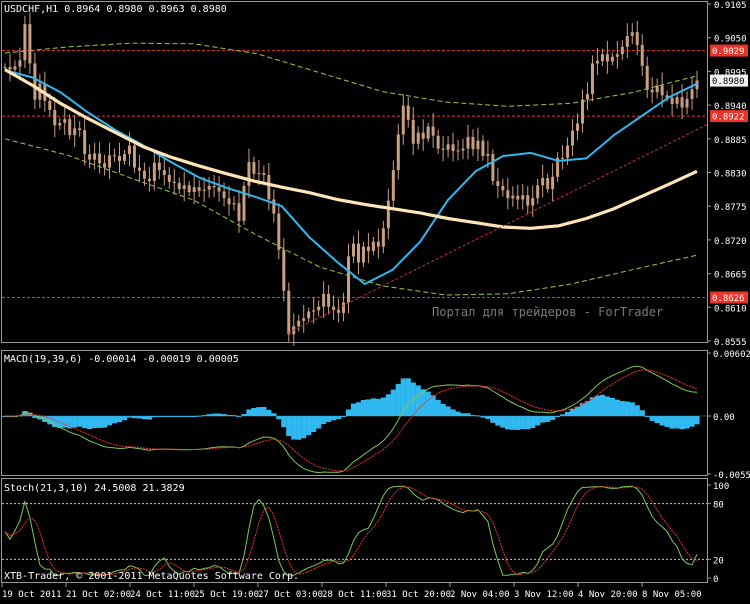 This screenshot has height=604, width=750. What do you see at coordinates (730, 40) in the screenshot?
I see `price-label: 0.9050` at bounding box center [730, 40].